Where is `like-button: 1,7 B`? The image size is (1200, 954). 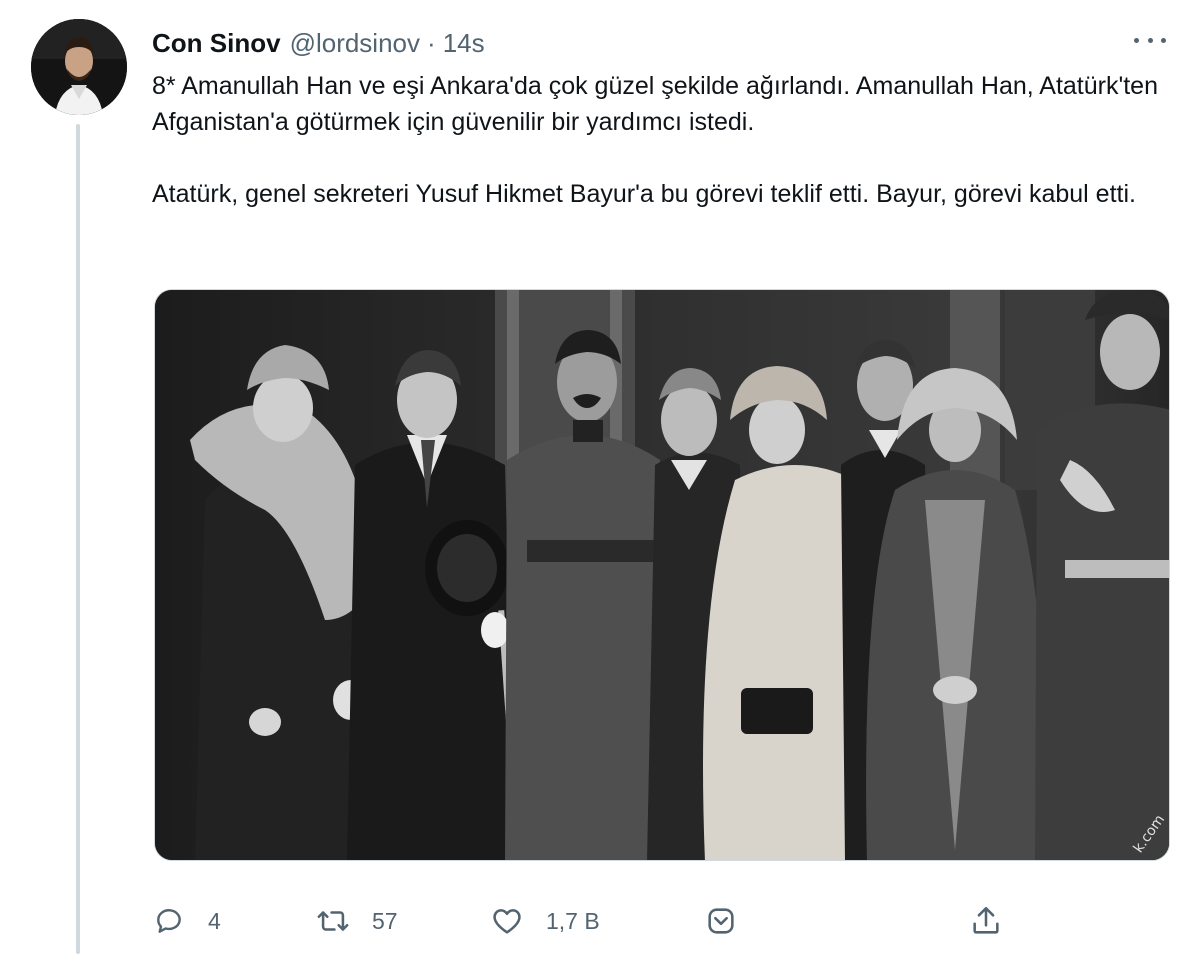
like-button: 1,7 B is located at coordinates (545, 921).